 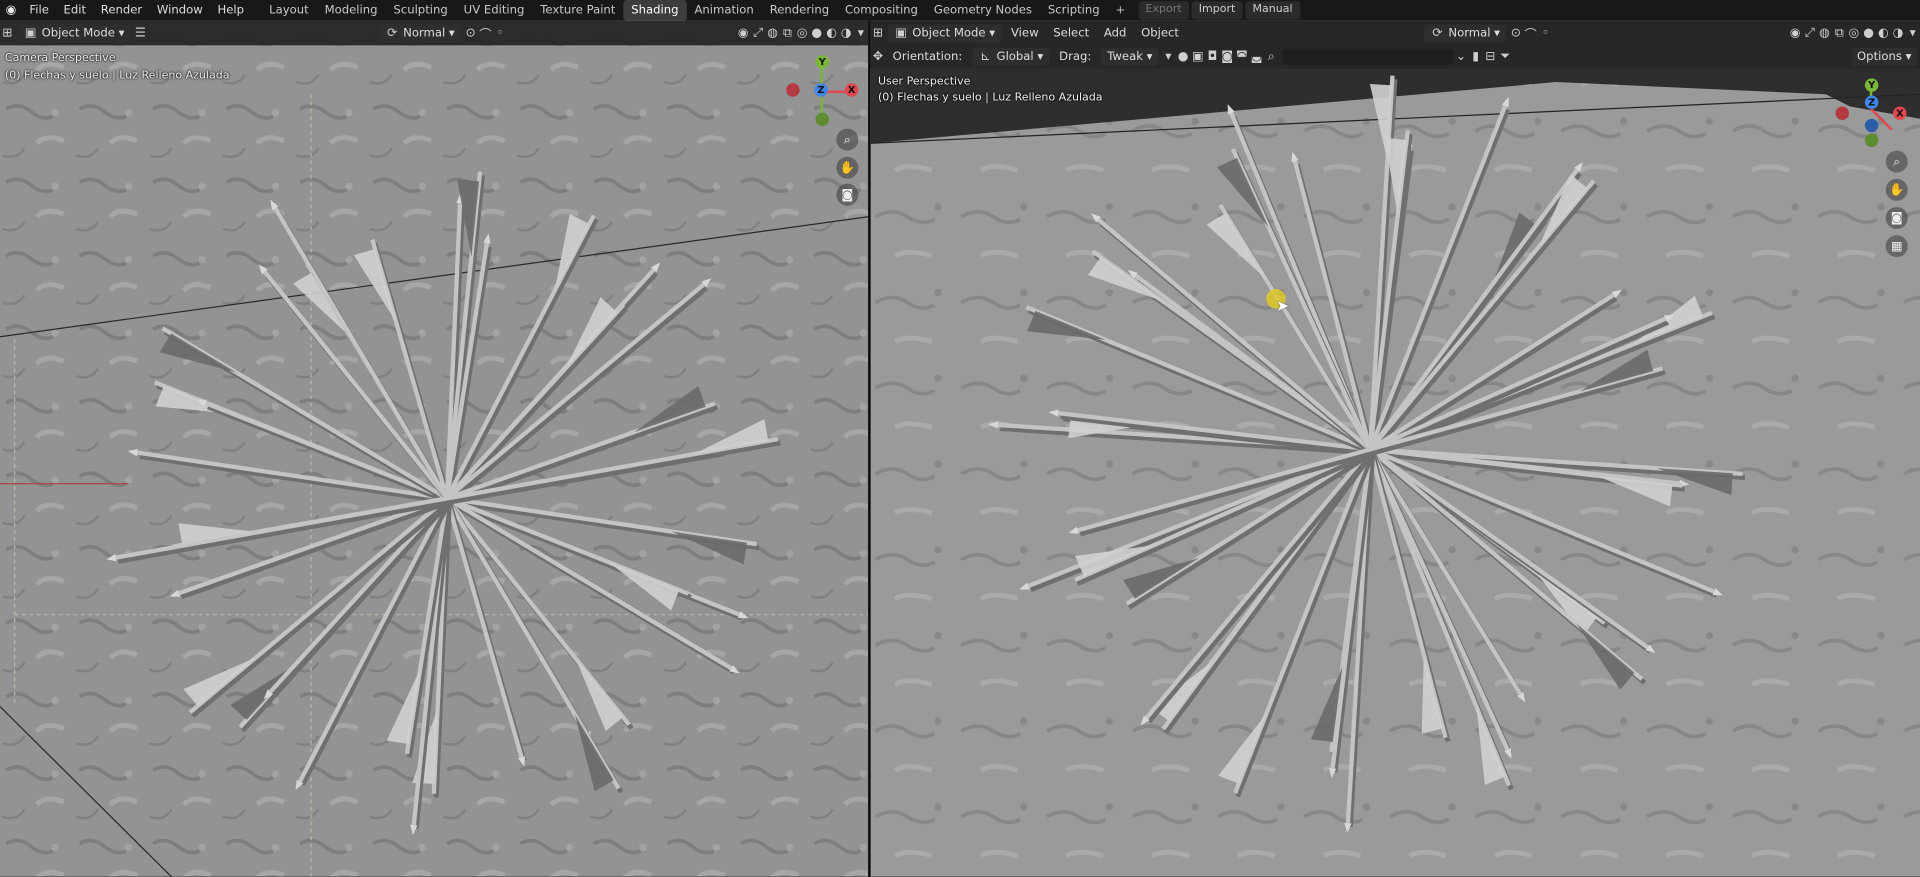 What do you see at coordinates (1256, 56) in the screenshot?
I see `select-mode-4-icon: ◛` at bounding box center [1256, 56].